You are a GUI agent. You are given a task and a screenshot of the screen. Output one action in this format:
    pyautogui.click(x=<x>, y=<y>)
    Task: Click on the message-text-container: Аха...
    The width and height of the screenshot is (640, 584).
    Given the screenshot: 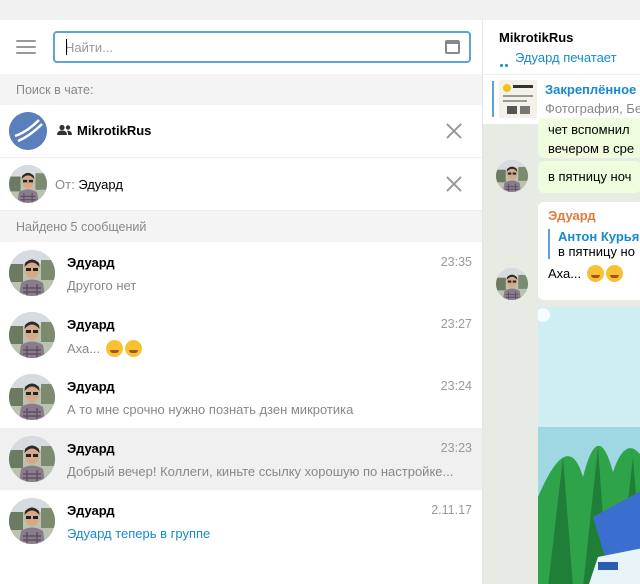 What is the action you would take?
    pyautogui.click(x=593, y=273)
    